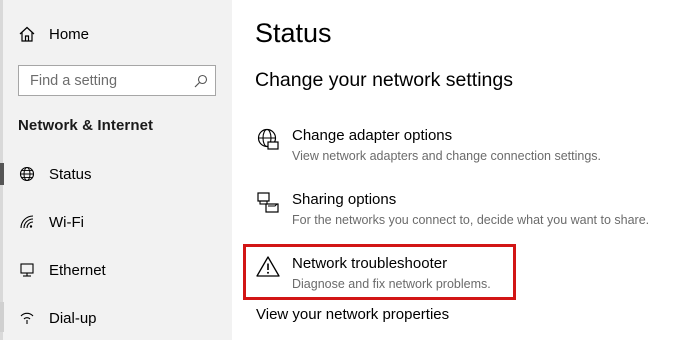  I want to click on globe-icon, so click(27, 174).